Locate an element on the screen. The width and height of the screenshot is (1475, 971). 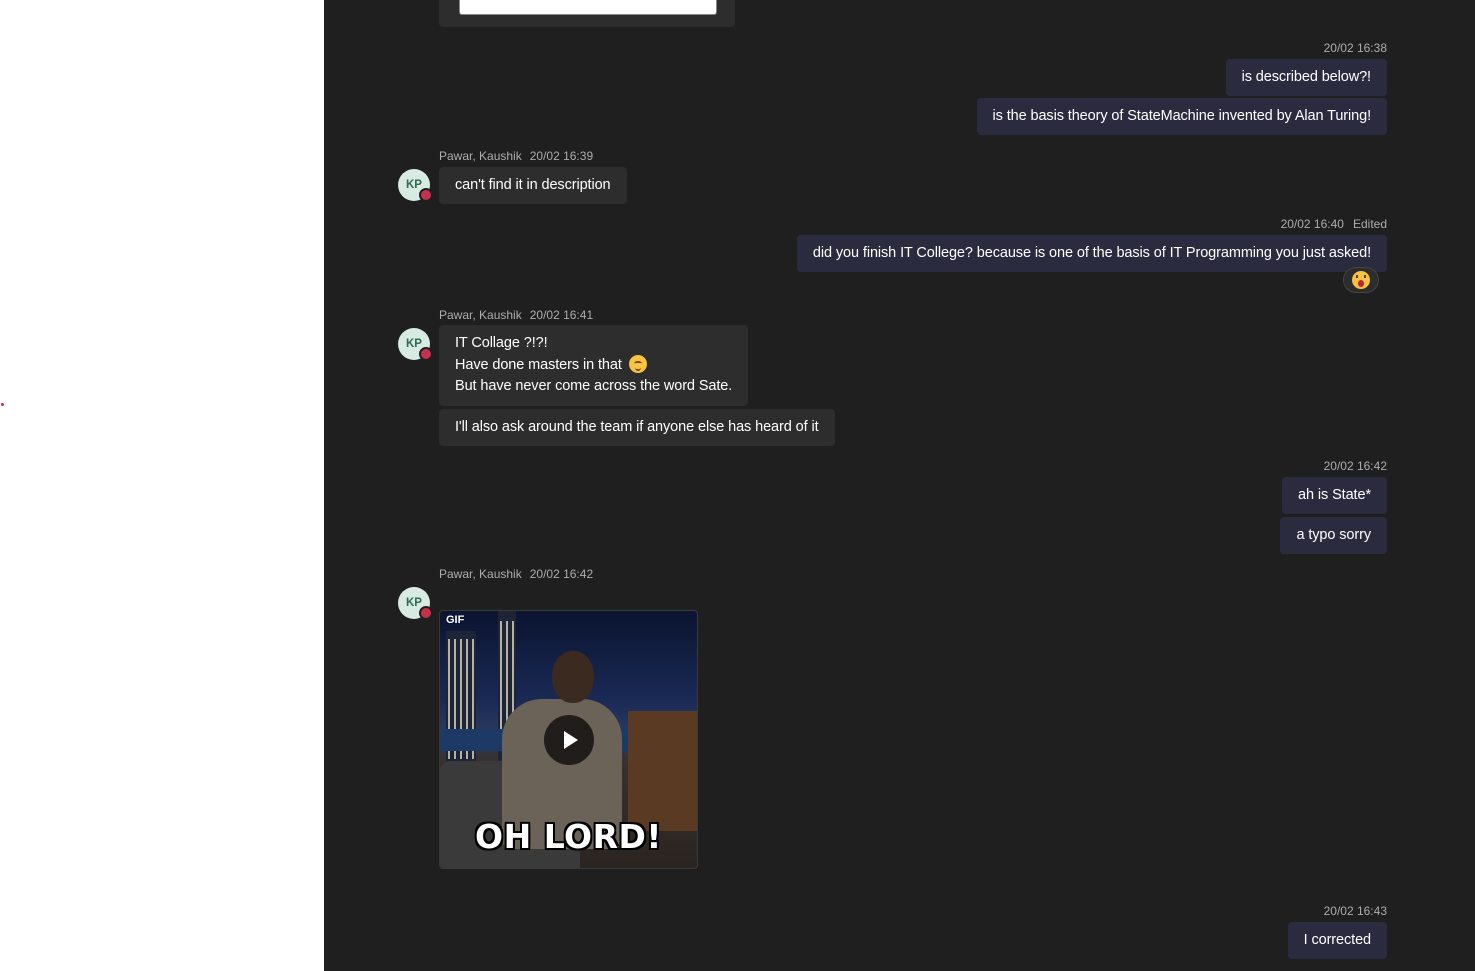
reaction-badge is located at coordinates (1361, 280).